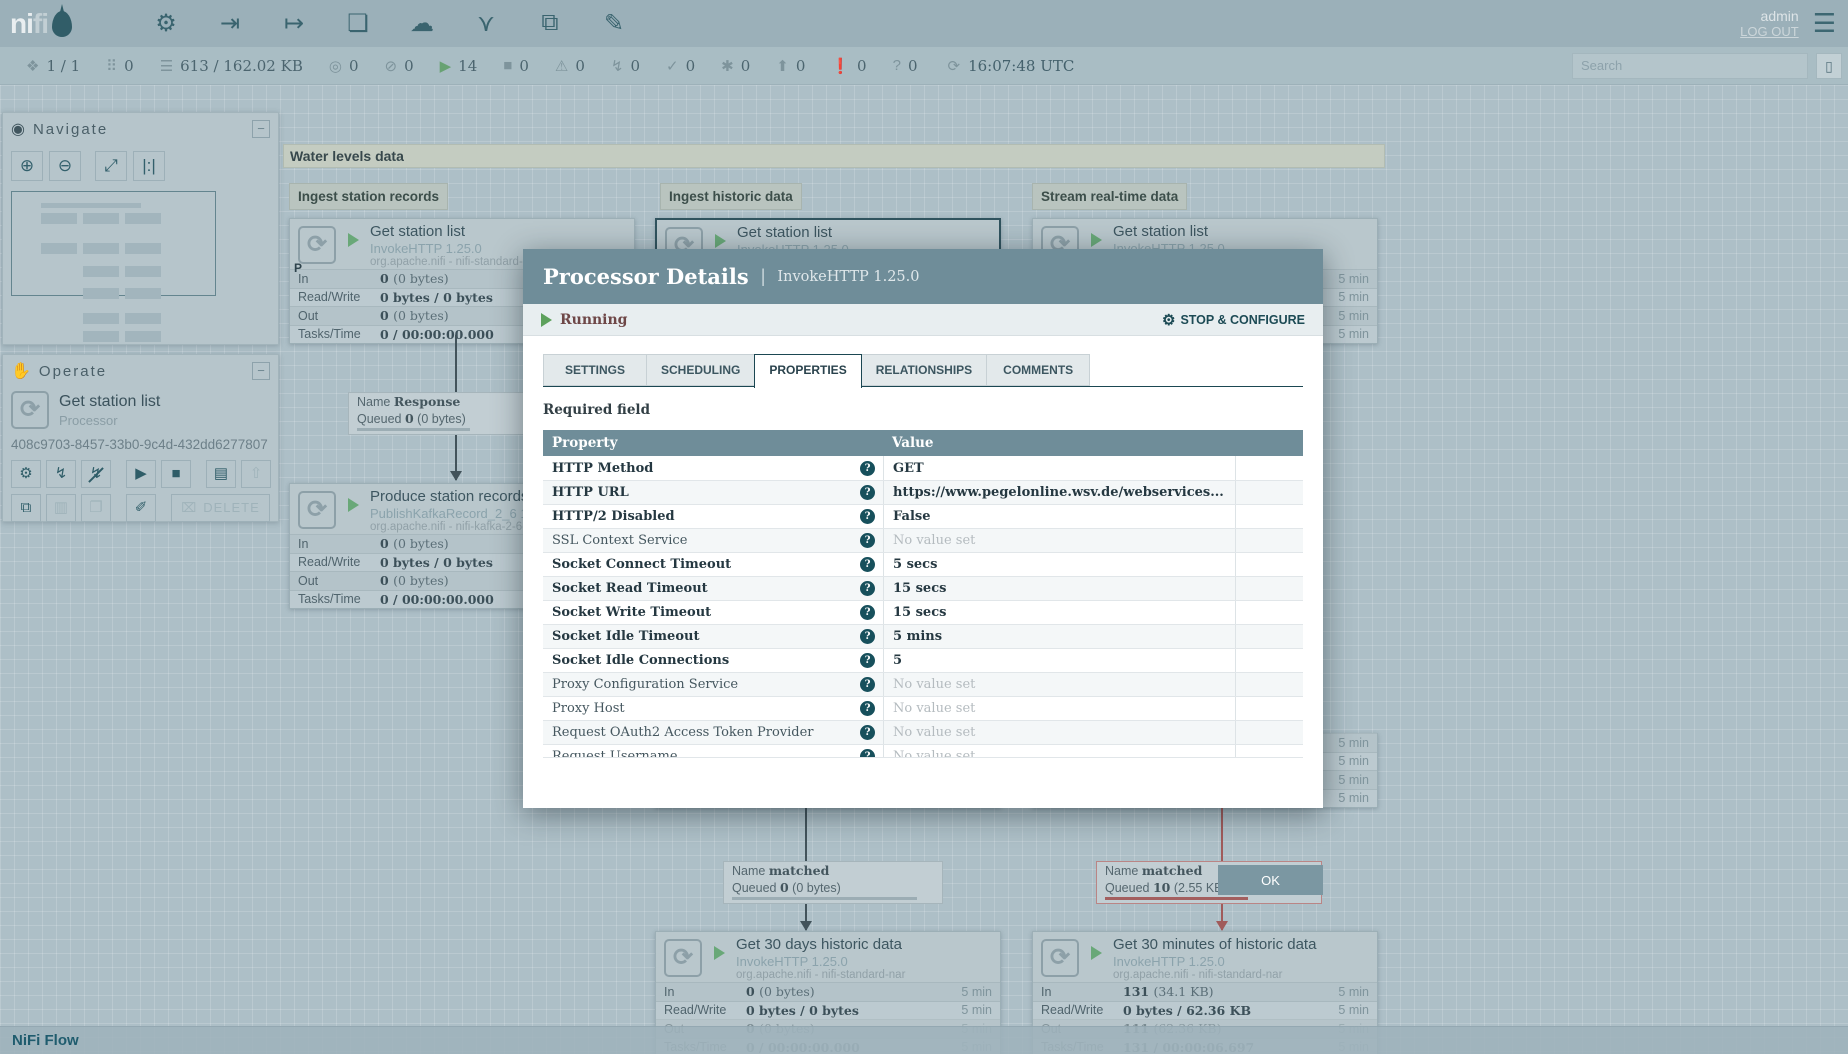 The width and height of the screenshot is (1848, 1054). Describe the element at coordinates (1038, 370) in the screenshot. I see `tab-comments: COMMENTS` at that location.